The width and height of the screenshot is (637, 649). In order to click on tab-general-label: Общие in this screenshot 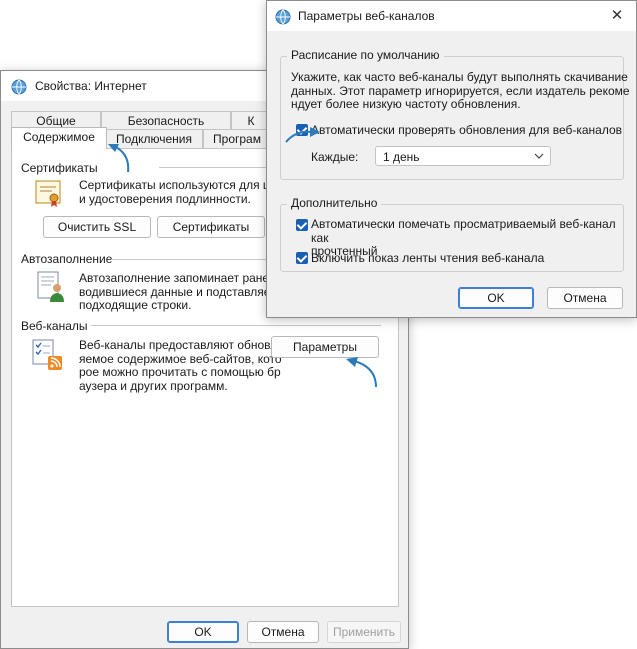, I will do `click(56, 121)`.